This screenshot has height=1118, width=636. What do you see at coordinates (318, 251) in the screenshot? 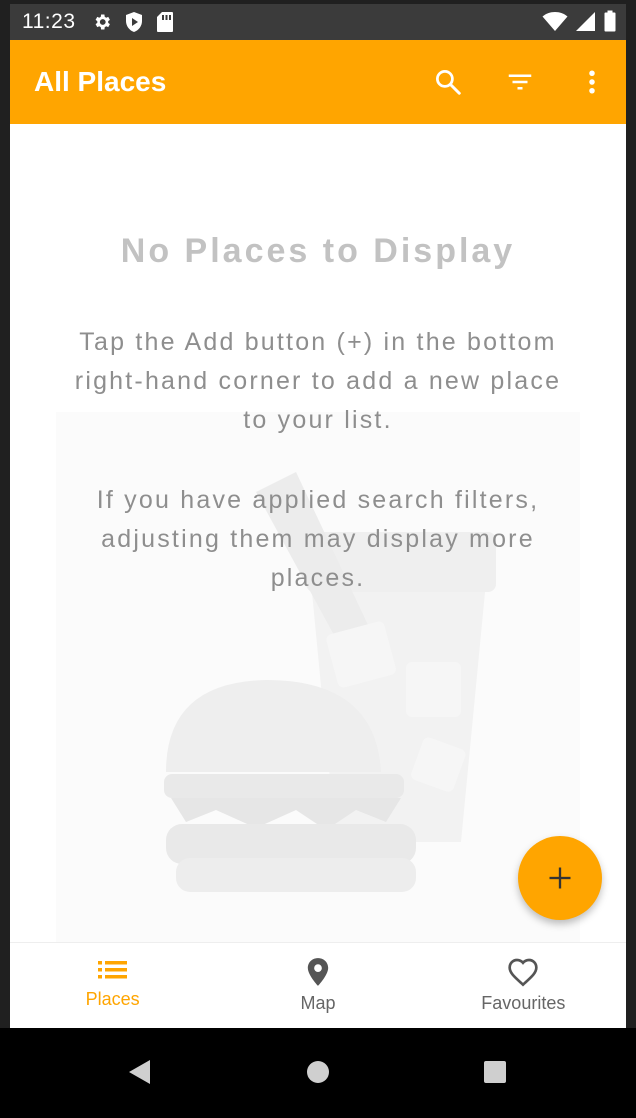
I see `empty-state-title: No Places to Display` at bounding box center [318, 251].